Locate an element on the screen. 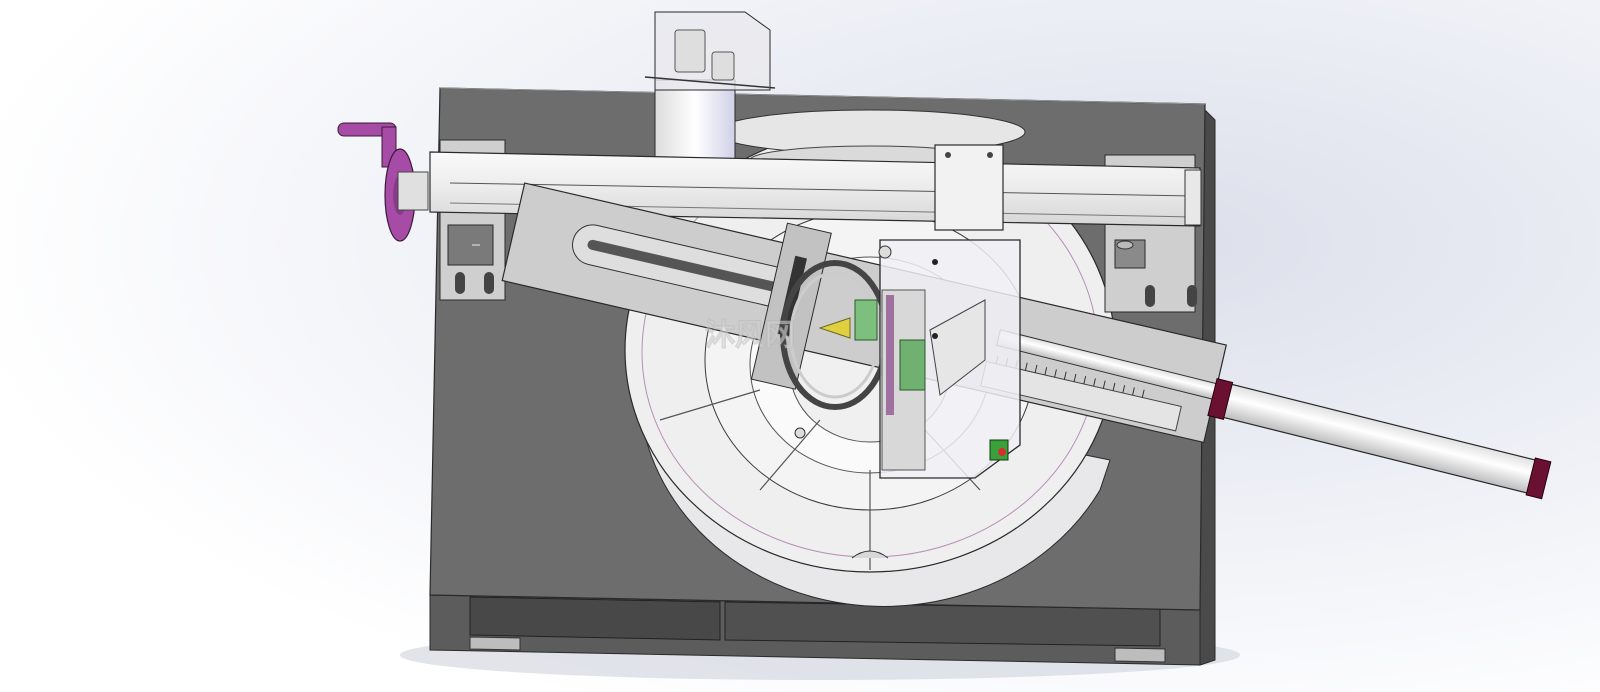 The height and width of the screenshot is (692, 1600). base-front-panel-right is located at coordinates (942, 624).